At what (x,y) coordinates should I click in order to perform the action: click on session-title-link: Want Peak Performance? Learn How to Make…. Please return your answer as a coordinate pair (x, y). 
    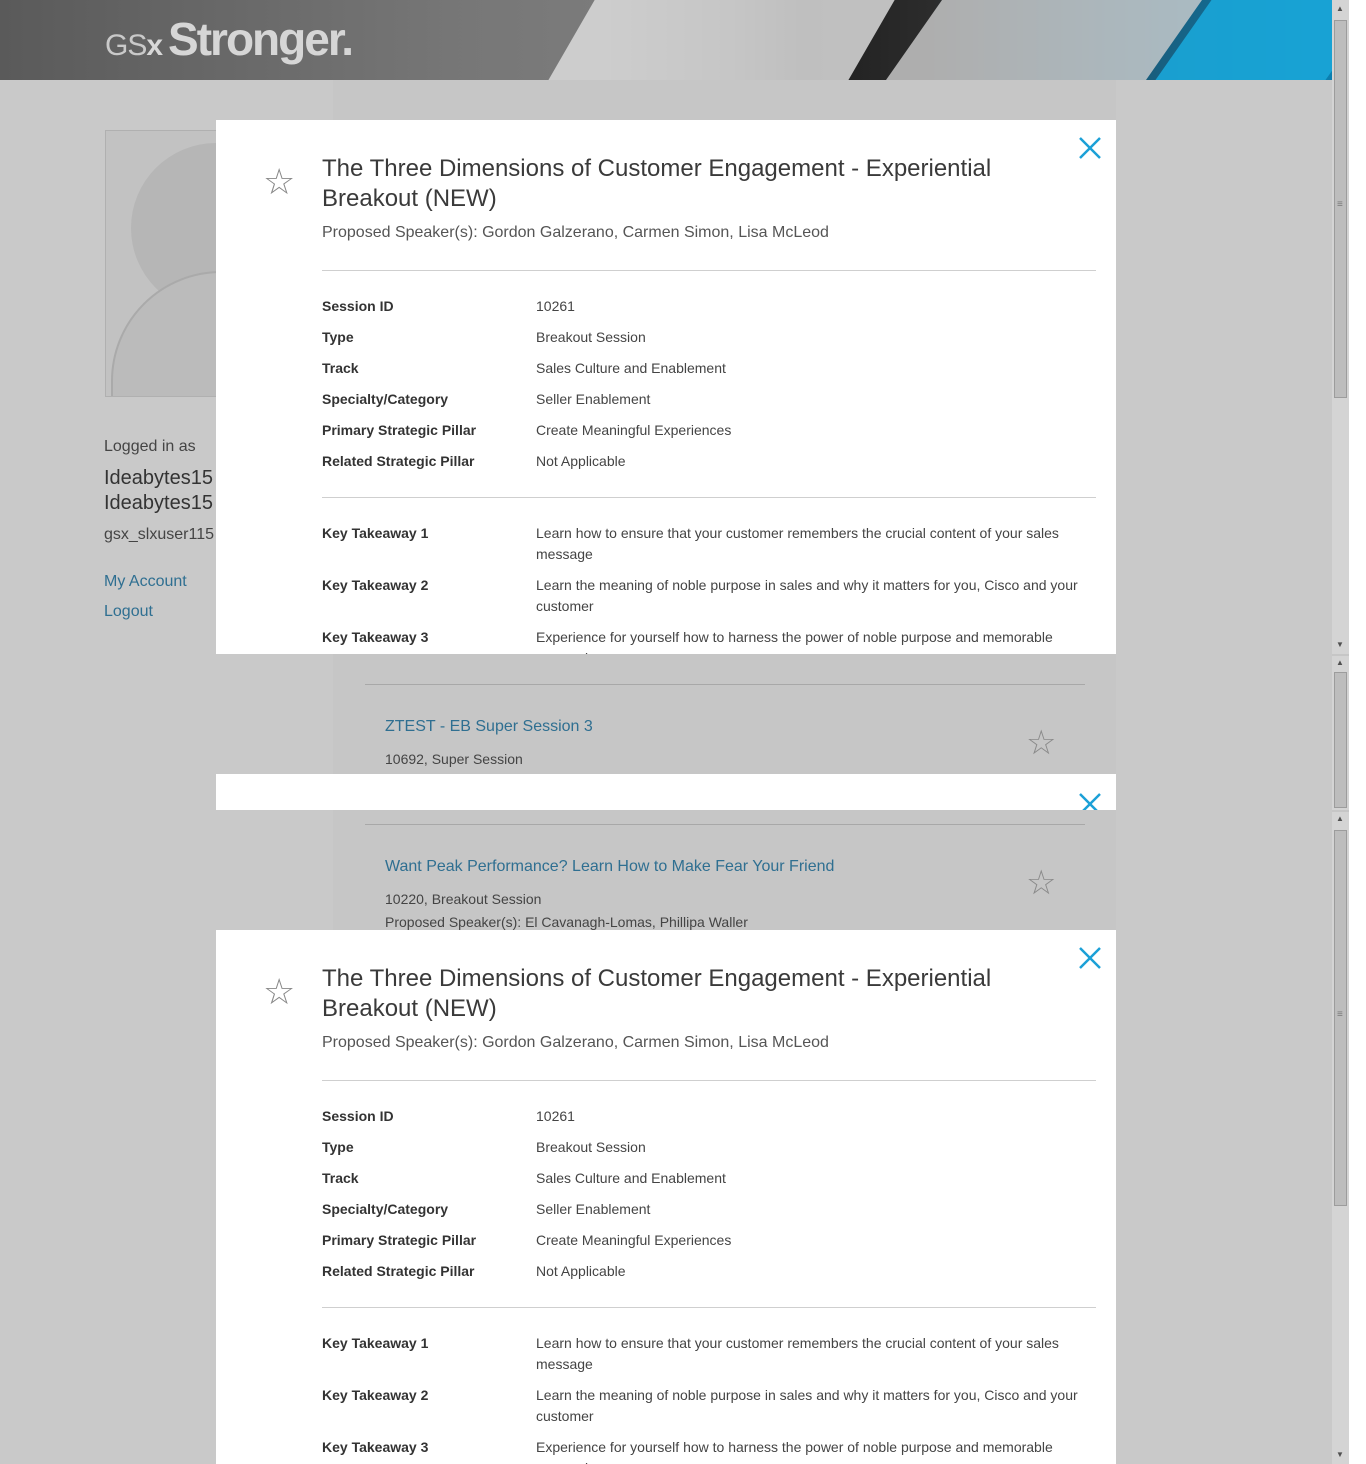
    Looking at the image, I should click on (609, 867).